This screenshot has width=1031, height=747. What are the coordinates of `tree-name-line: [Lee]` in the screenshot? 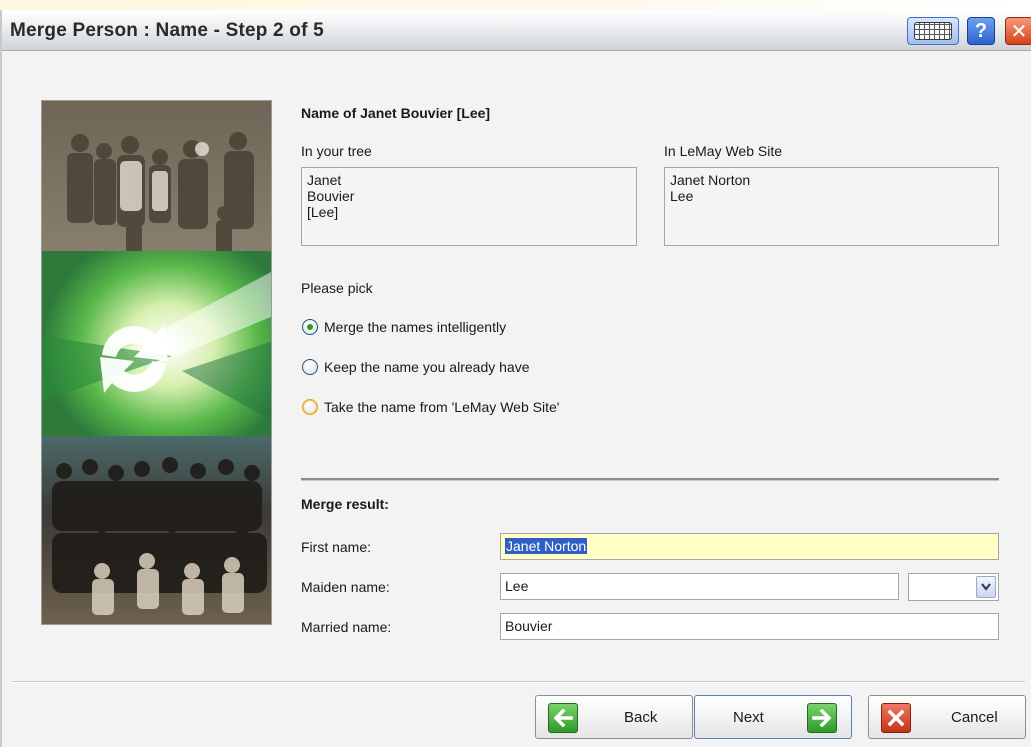 It's located at (323, 212).